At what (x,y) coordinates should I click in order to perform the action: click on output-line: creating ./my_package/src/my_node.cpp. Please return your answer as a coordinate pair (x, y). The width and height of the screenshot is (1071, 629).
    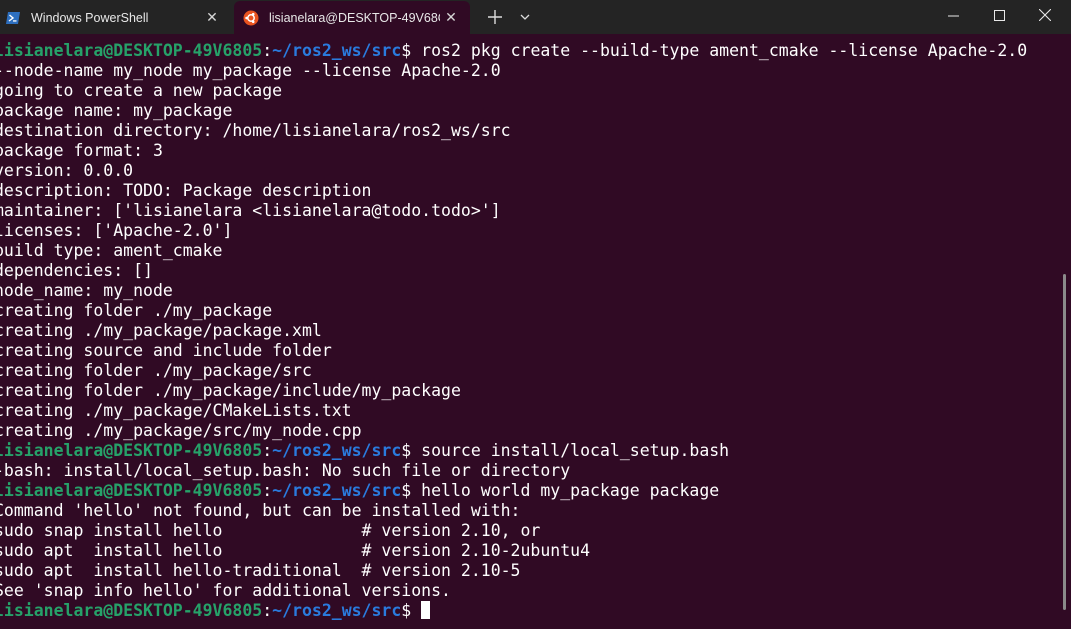
    Looking at the image, I should click on (181, 430).